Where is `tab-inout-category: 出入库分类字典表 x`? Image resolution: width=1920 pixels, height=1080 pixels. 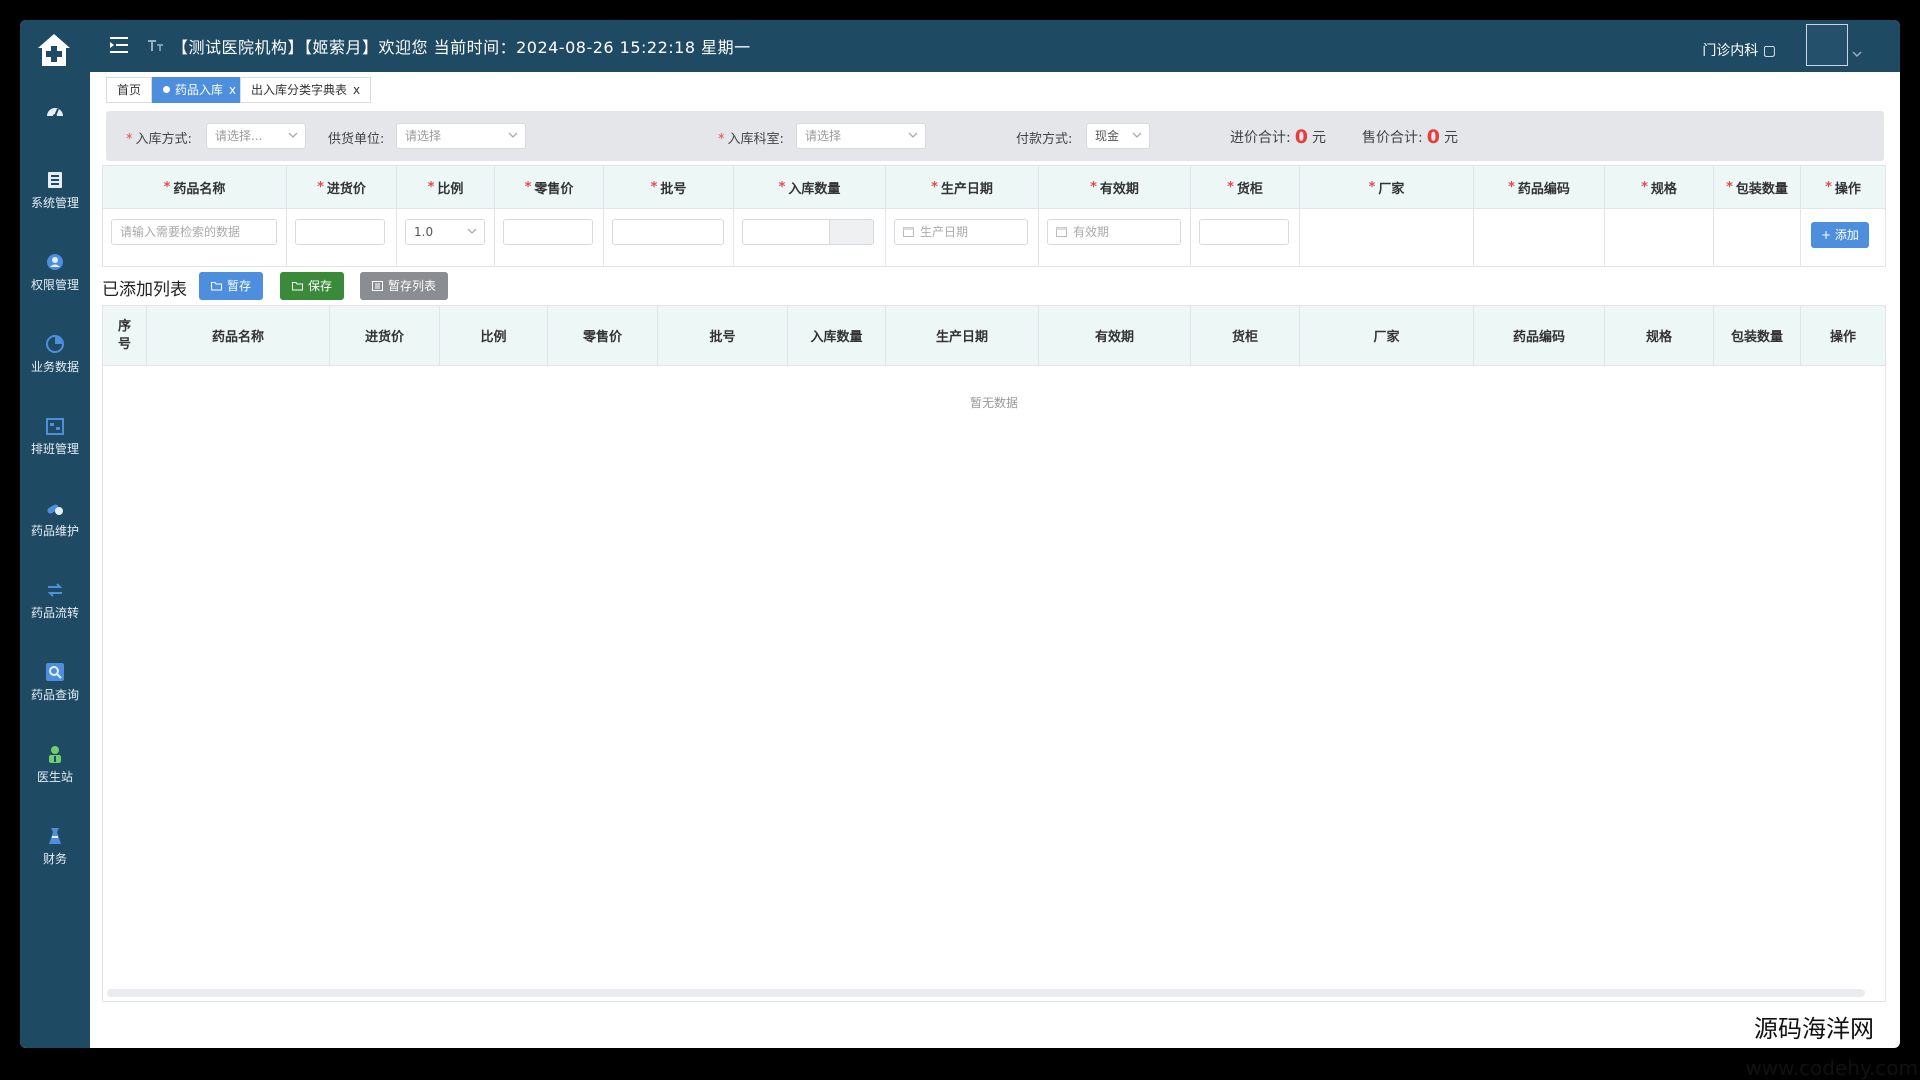 tab-inout-category: 出入库分类字典表 x is located at coordinates (305, 90).